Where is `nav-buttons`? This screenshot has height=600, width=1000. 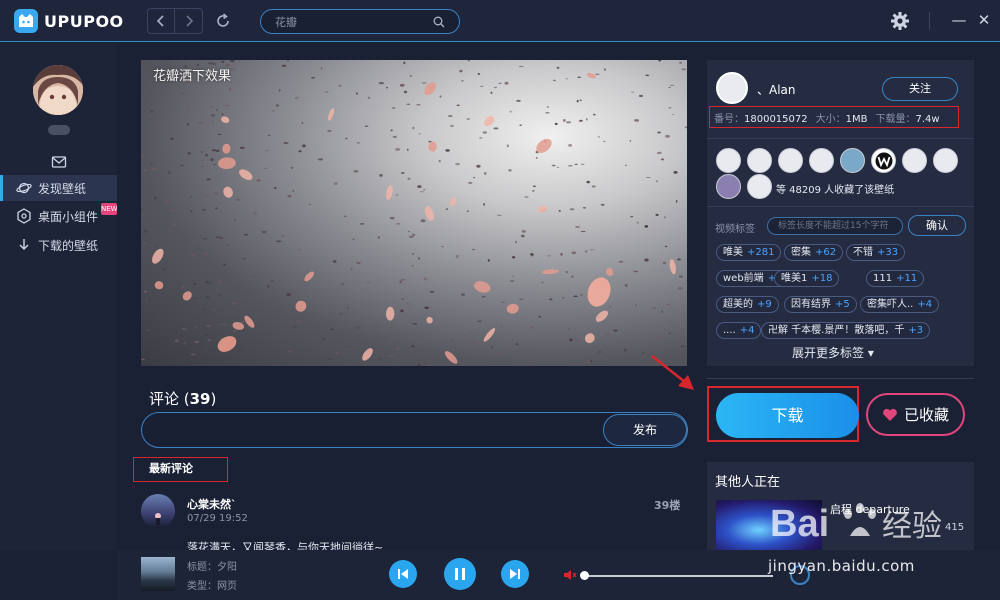
nav-buttons is located at coordinates (175, 21).